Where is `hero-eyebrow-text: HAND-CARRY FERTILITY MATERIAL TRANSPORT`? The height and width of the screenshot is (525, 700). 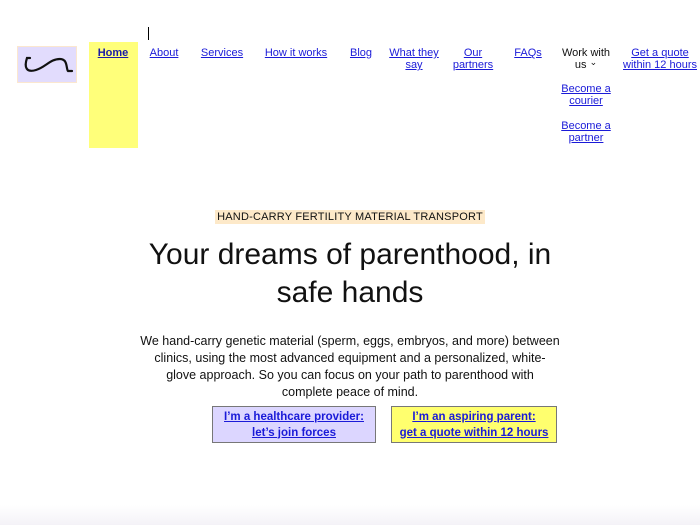 hero-eyebrow-text: HAND-CARRY FERTILITY MATERIAL TRANSPORT is located at coordinates (350, 217).